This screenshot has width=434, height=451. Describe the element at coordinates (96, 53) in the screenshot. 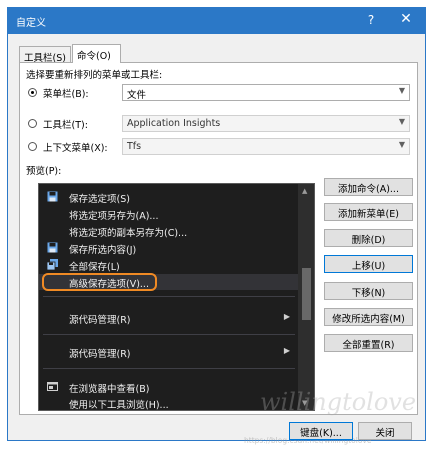

I see `tab-commands: 命令(O)` at that location.